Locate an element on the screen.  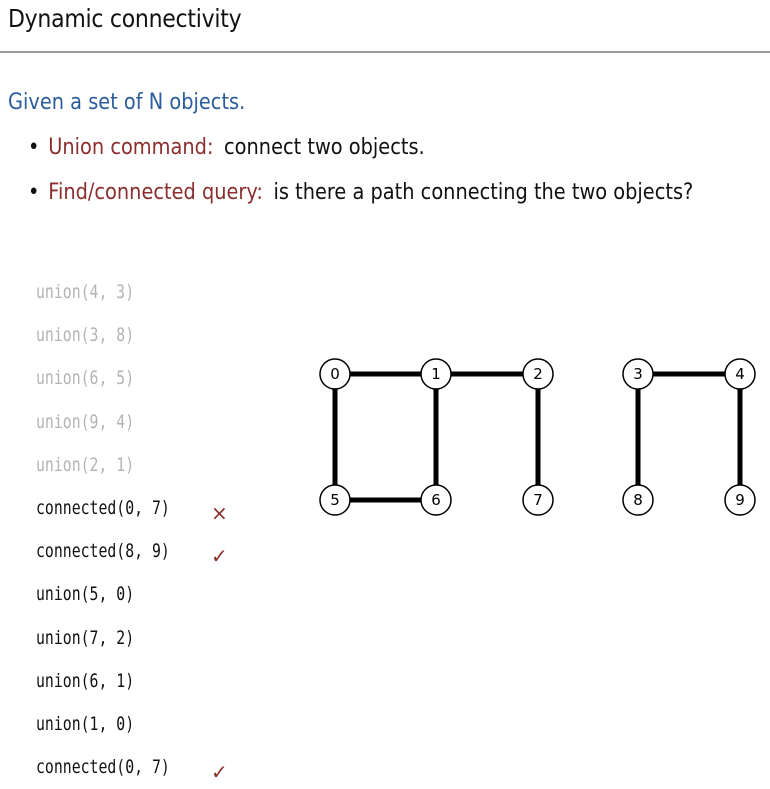
node-4: 4 is located at coordinates (740, 374).